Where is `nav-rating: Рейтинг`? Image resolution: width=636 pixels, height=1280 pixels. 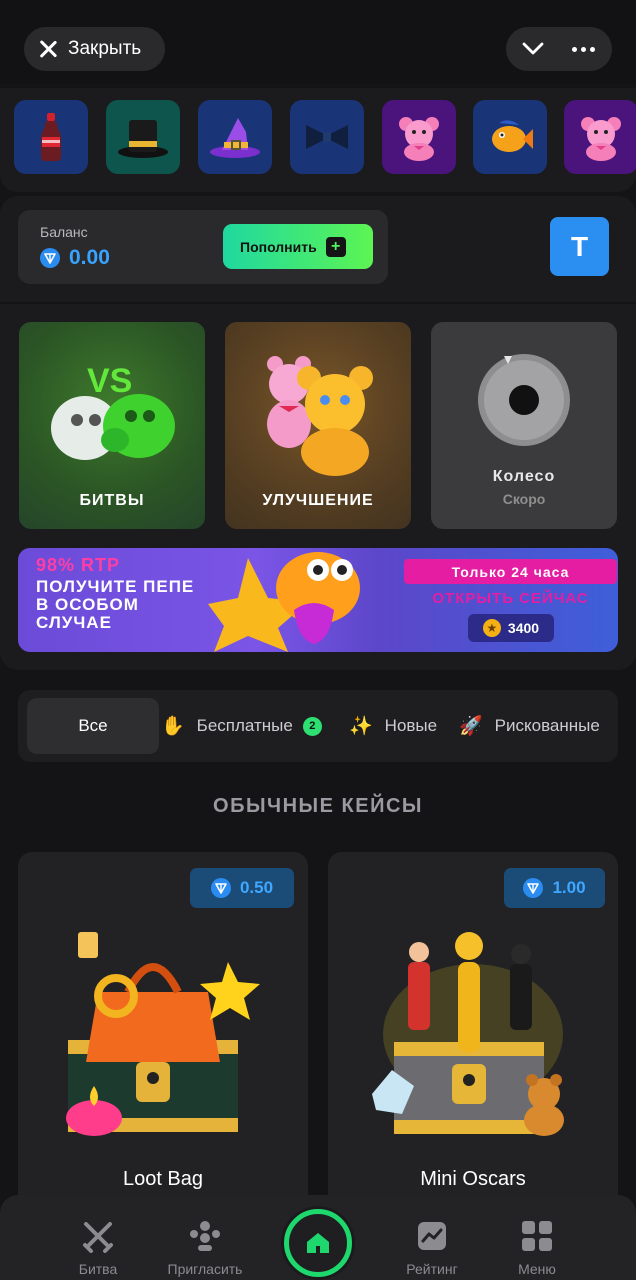
nav-rating: Рейтинг is located at coordinates (432, 1248).